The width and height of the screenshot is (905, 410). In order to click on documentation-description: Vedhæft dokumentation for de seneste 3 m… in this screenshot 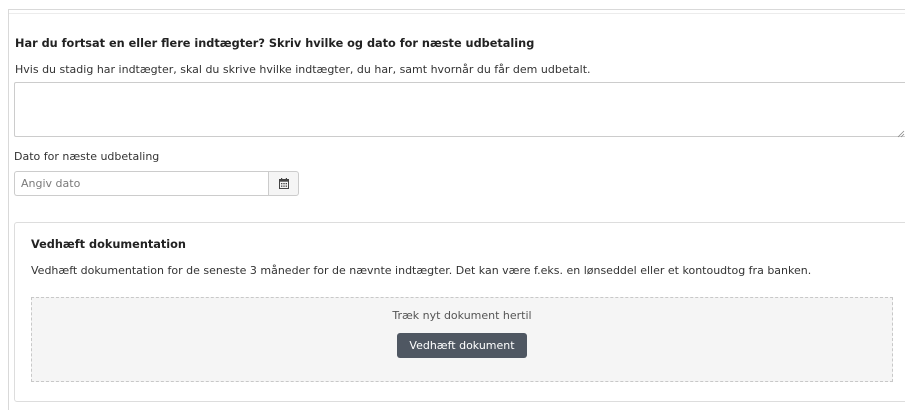, I will do `click(421, 270)`.